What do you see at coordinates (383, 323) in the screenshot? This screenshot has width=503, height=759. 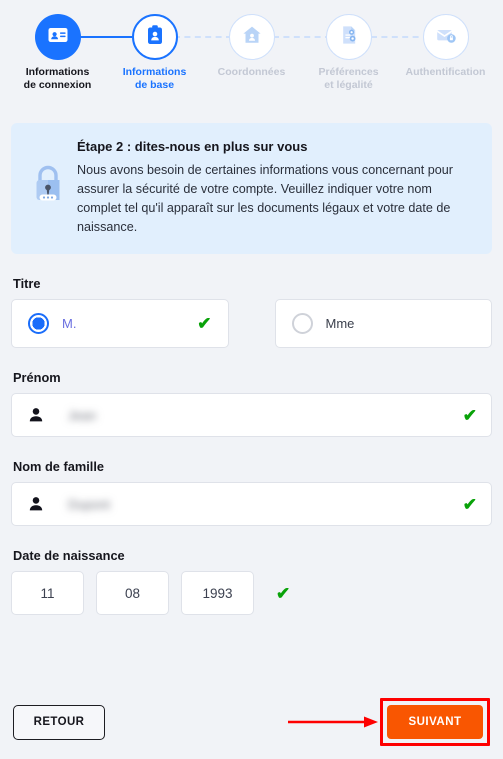 I see `title-option-madame: Mme` at bounding box center [383, 323].